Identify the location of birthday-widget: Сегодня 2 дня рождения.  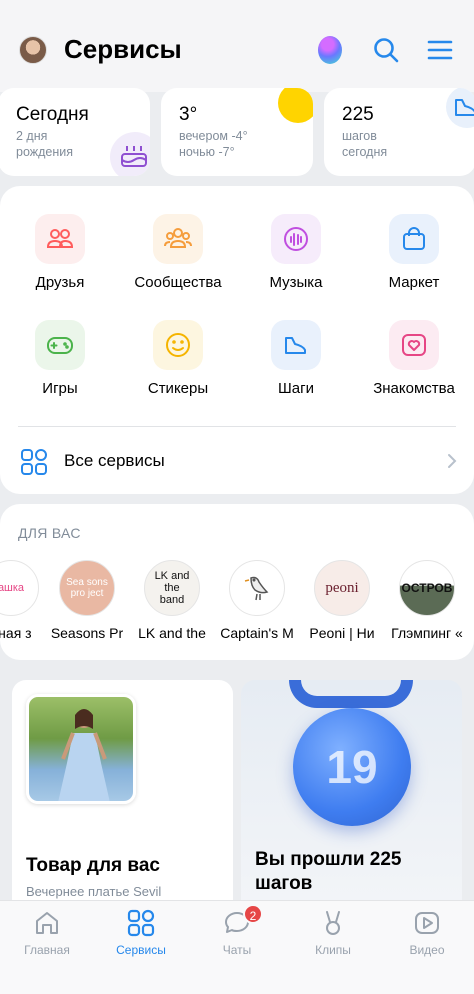
(75, 132).